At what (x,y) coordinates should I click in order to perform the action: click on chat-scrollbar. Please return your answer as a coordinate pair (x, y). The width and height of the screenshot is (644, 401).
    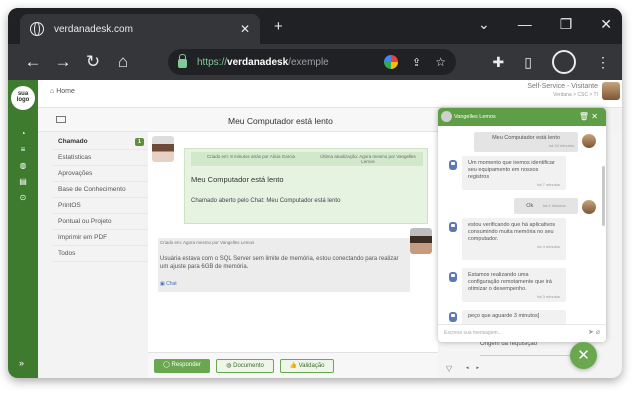
    Looking at the image, I should click on (603, 196).